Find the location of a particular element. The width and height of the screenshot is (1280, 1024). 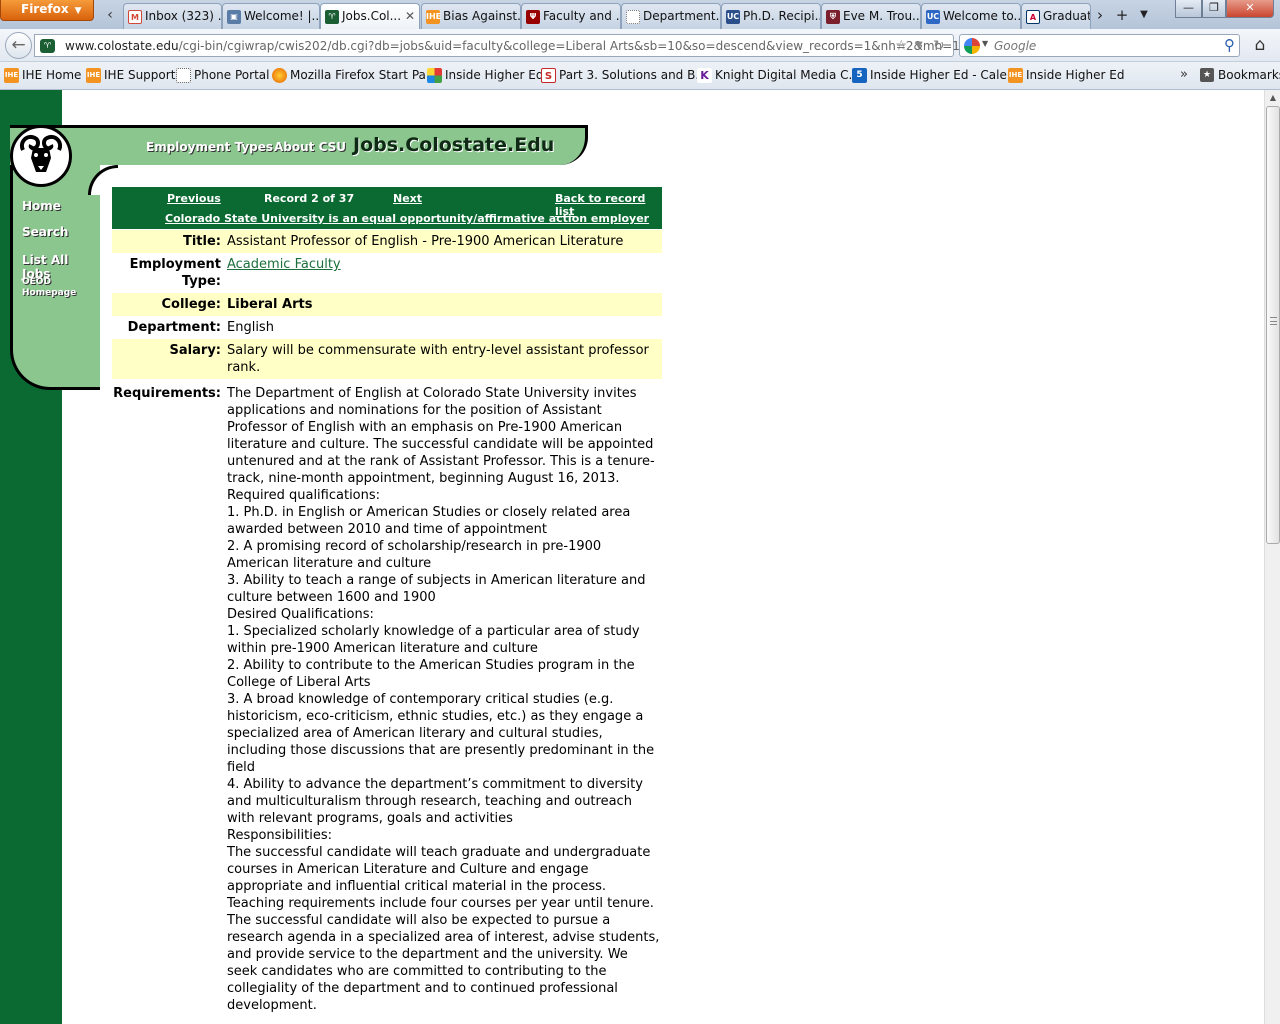

bookmark-label: IHE Home is located at coordinates (52, 75).